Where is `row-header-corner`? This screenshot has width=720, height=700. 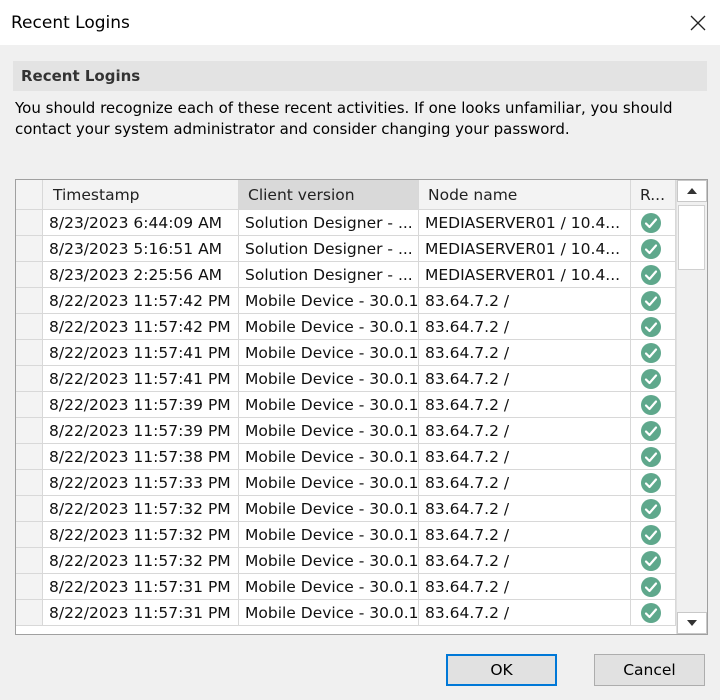 row-header-corner is located at coordinates (29, 194).